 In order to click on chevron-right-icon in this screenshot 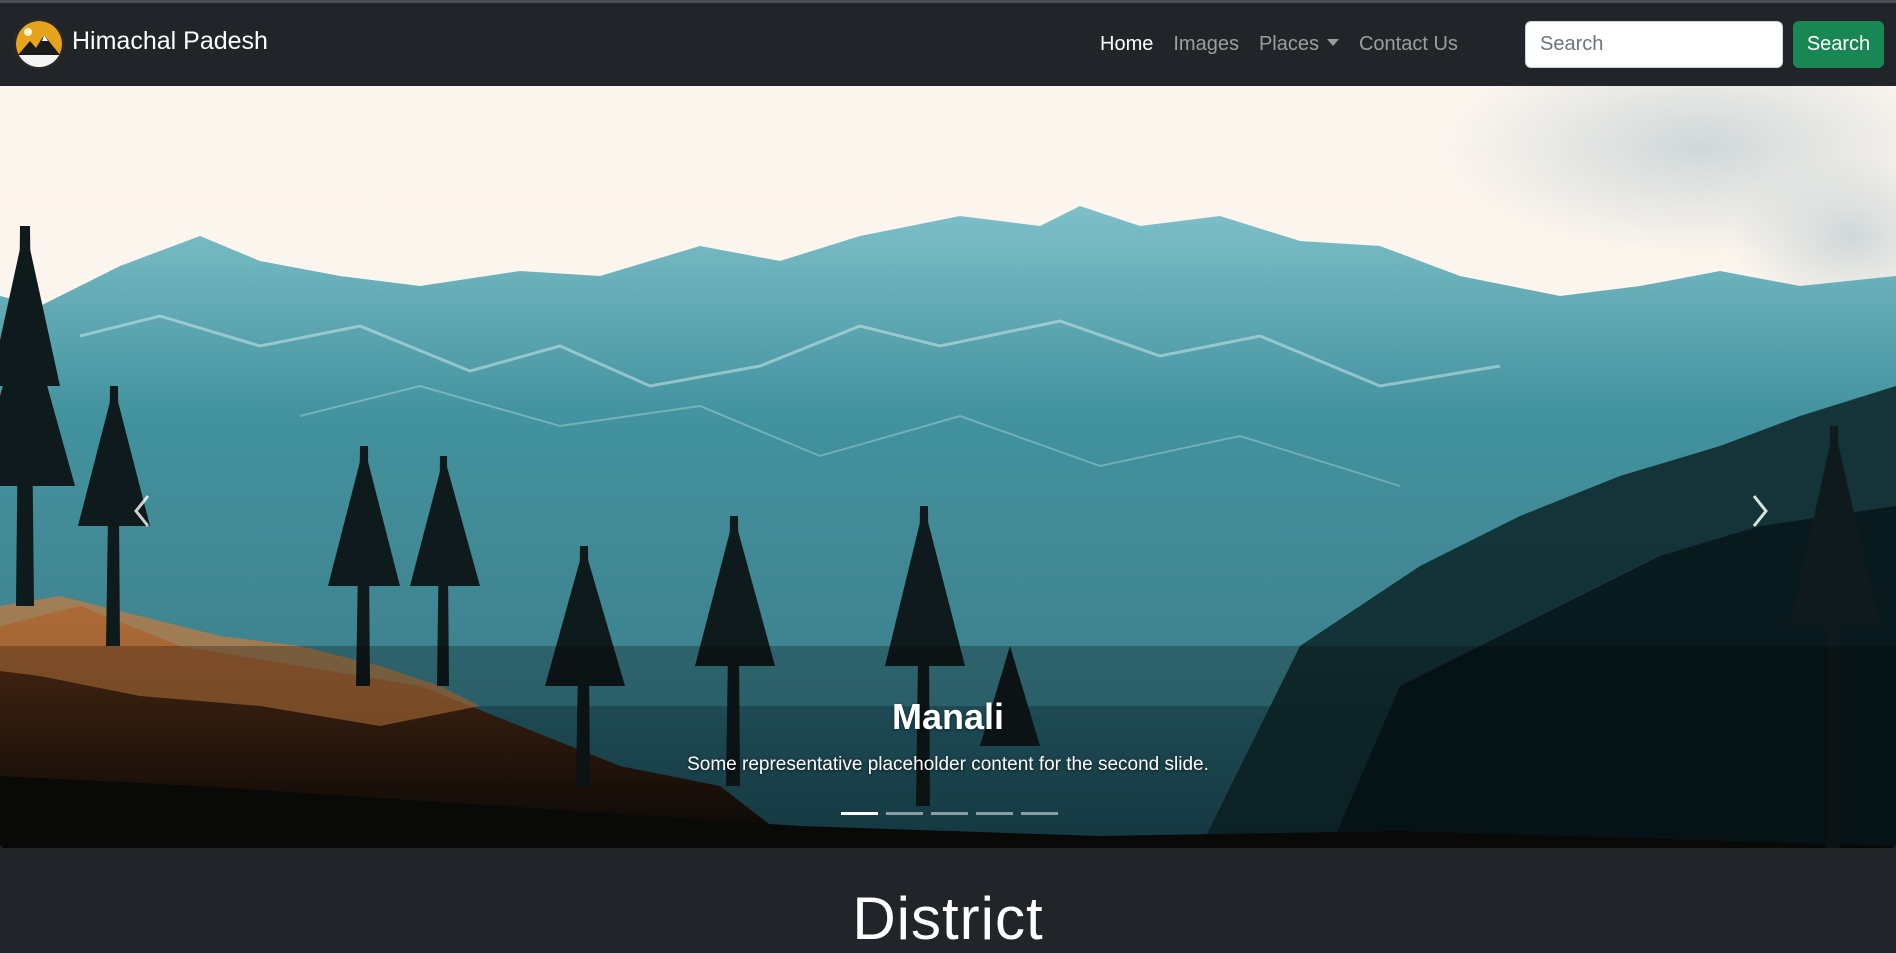, I will do `click(1760, 511)`.